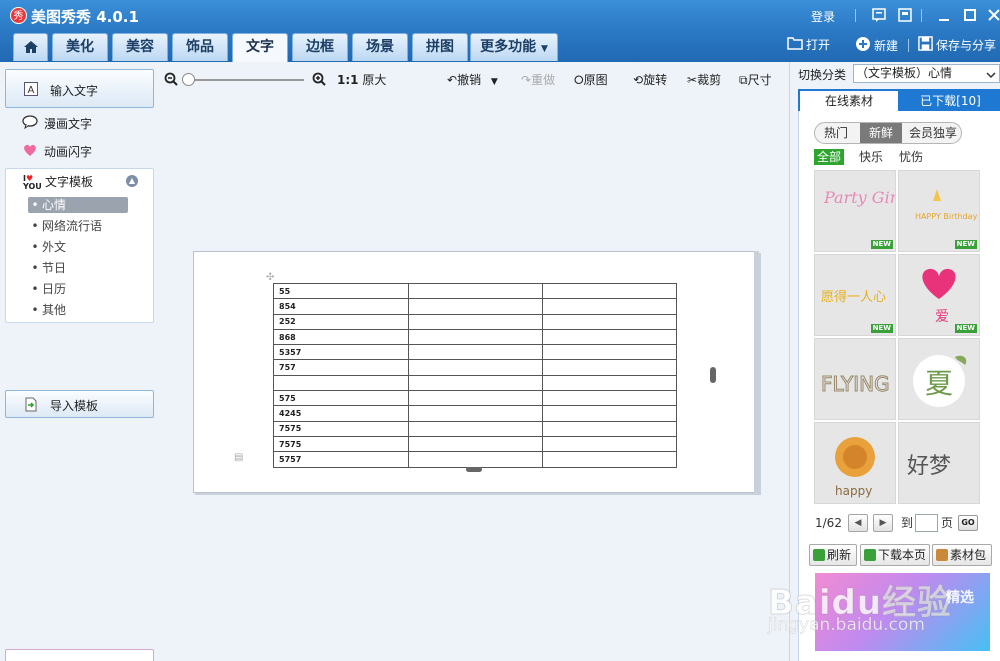 The width and height of the screenshot is (1000, 661). What do you see at coordinates (808, 45) in the screenshot?
I see `open-button: 打开` at bounding box center [808, 45].